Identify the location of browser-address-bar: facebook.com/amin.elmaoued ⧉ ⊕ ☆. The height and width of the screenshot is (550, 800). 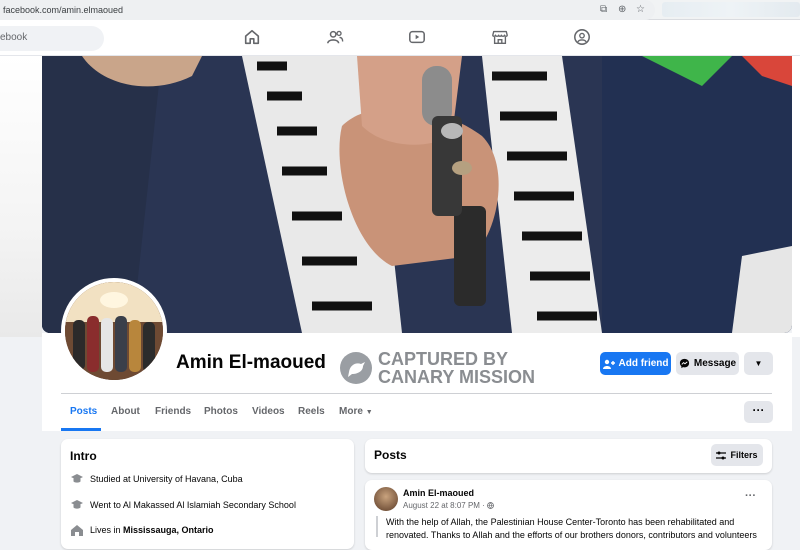
(400, 10).